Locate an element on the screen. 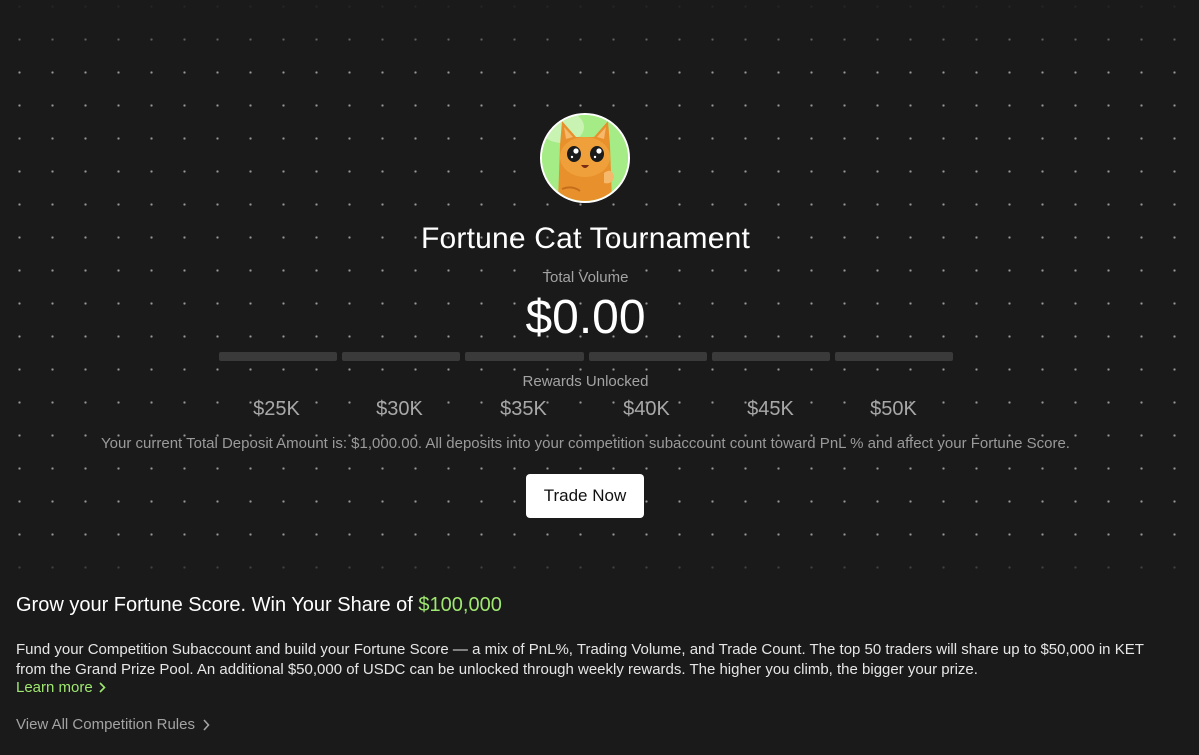 Image resolution: width=1199 pixels, height=755 pixels. trade-now-button: Trade Now is located at coordinates (585, 496).